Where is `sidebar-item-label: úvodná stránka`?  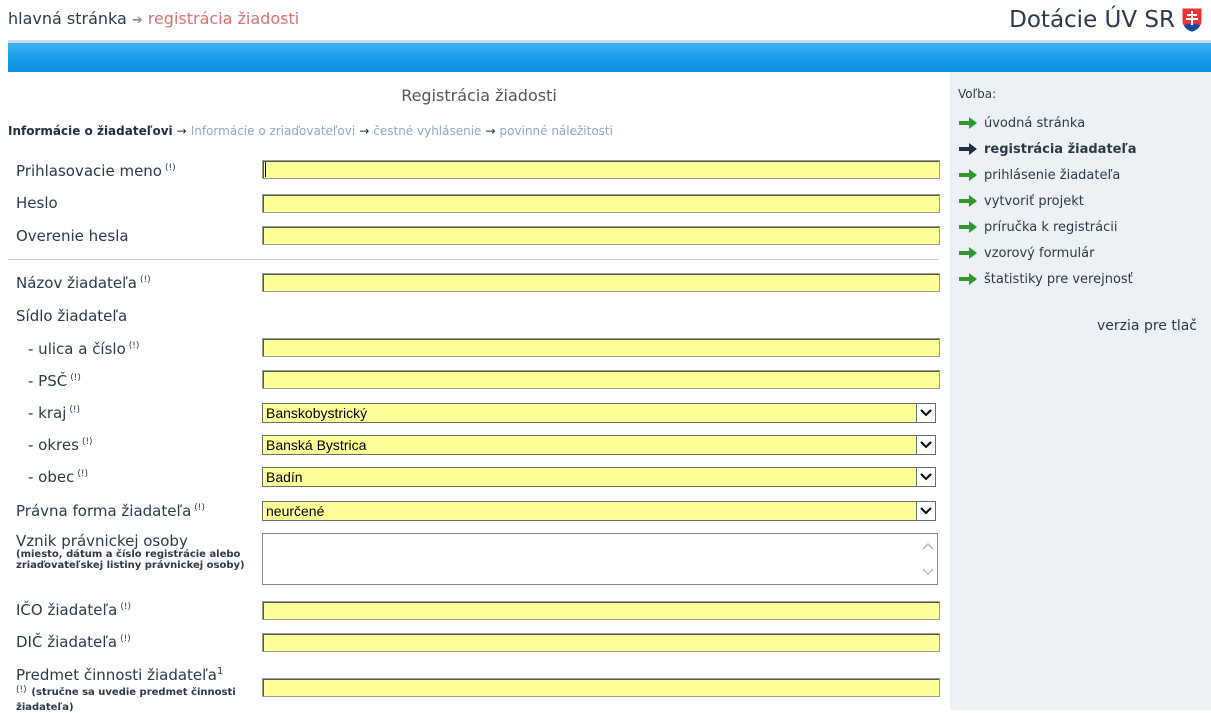 sidebar-item-label: úvodná stránka is located at coordinates (1035, 123).